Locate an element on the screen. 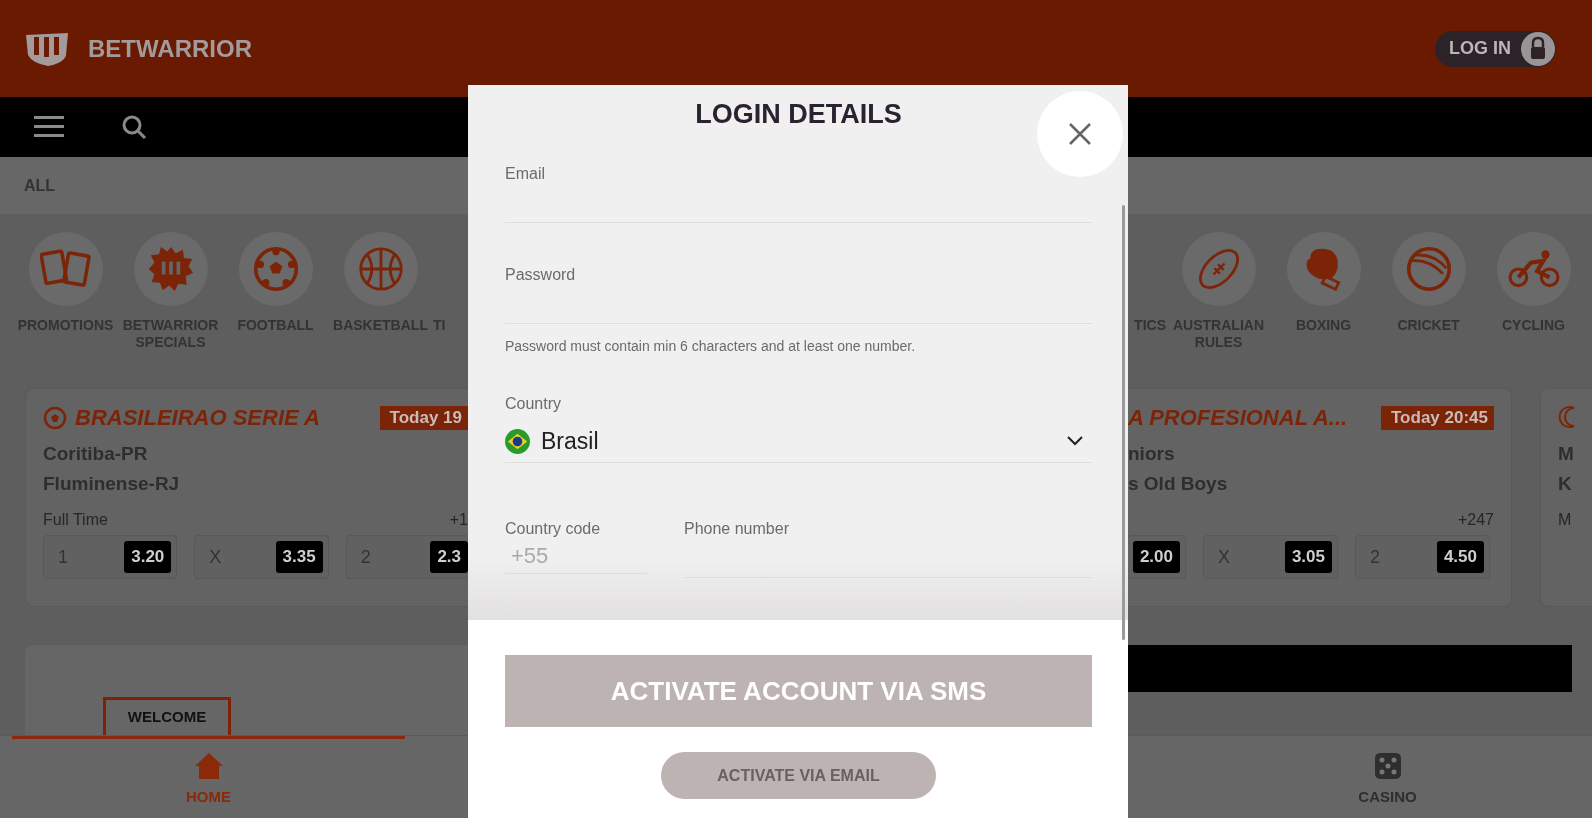 This screenshot has height=818, width=1592. shield-logo-icon is located at coordinates (47, 48).